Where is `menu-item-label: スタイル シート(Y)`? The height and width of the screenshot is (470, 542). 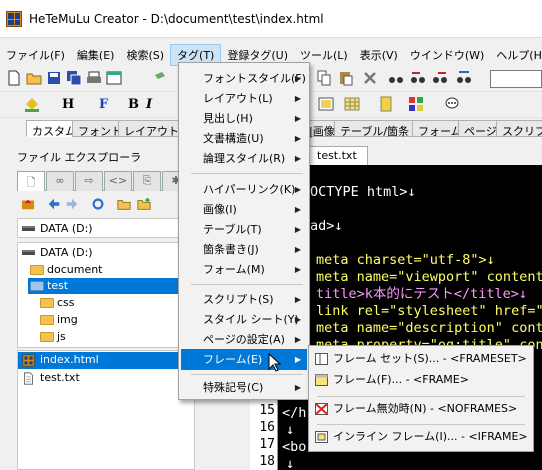
menu-item-label: スタイル シート(Y) is located at coordinates (251, 319).